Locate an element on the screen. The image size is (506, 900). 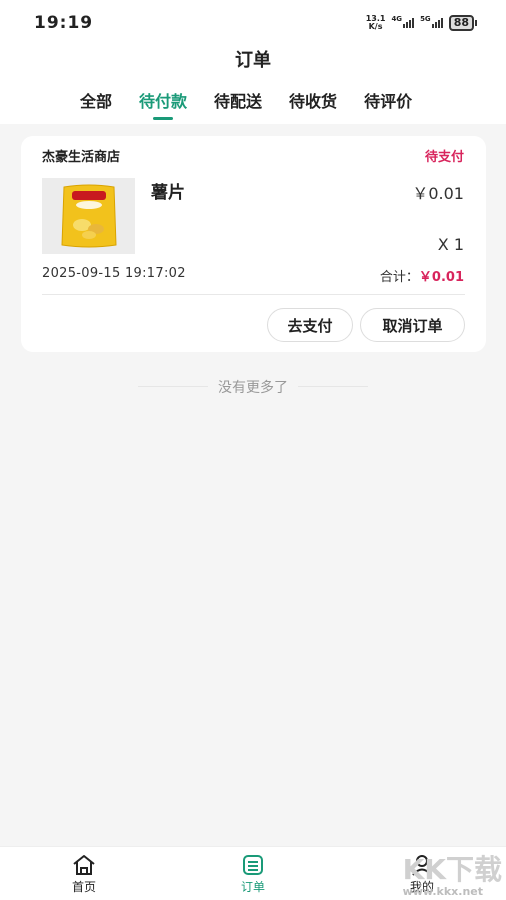
status-bar: 19:19 13.1 K/s 4G 5G 88 is located at coordinates (253, 23).